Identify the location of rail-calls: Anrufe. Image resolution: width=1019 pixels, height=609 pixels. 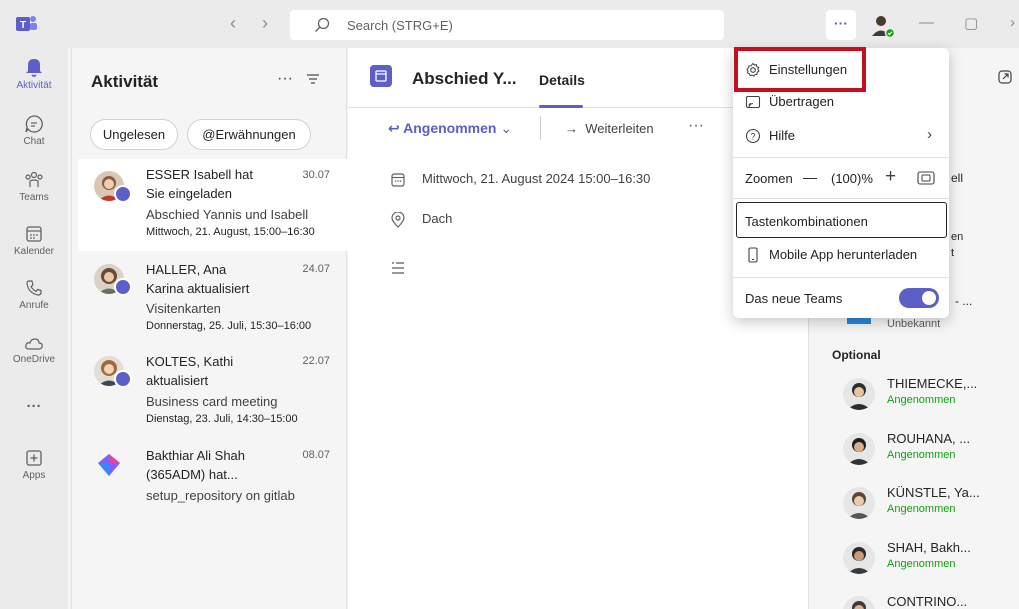
(34, 294).